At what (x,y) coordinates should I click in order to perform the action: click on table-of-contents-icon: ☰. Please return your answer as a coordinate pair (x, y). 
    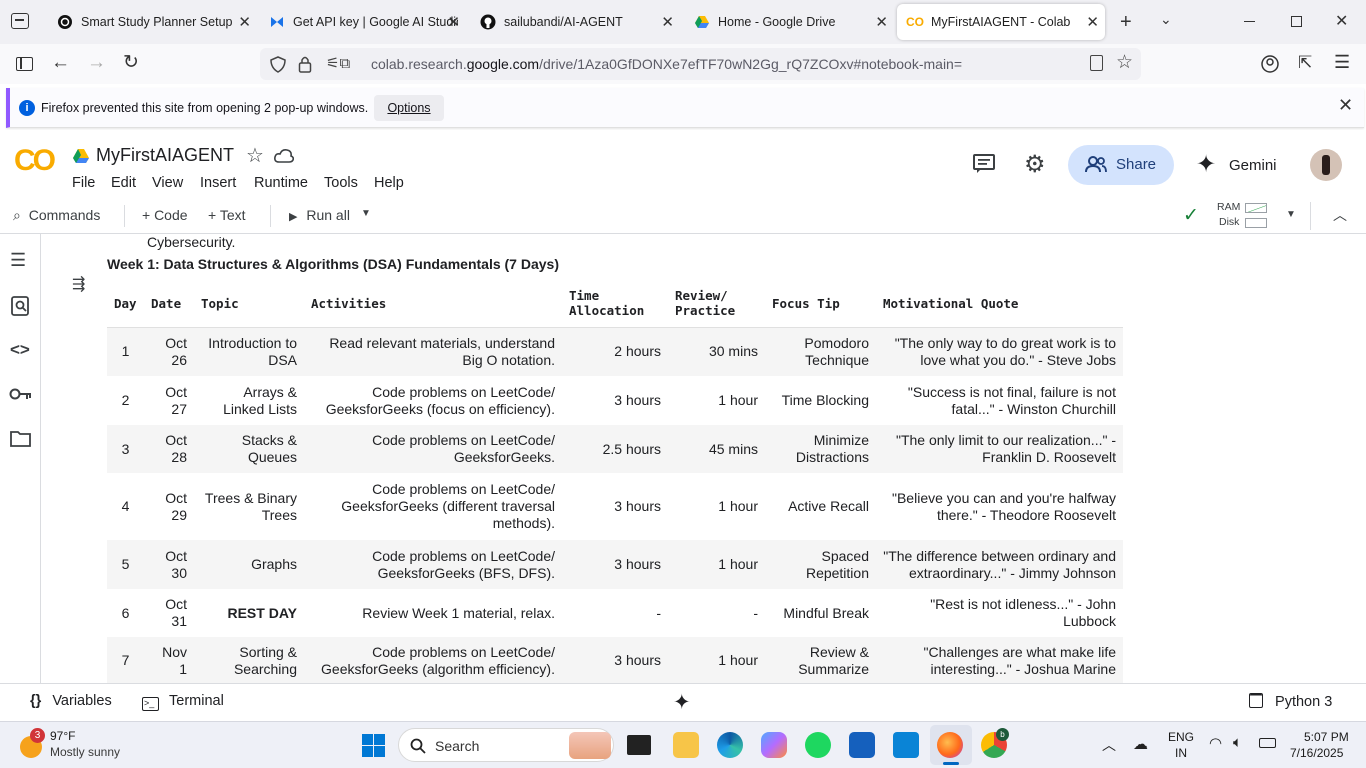
    Looking at the image, I should click on (18, 260).